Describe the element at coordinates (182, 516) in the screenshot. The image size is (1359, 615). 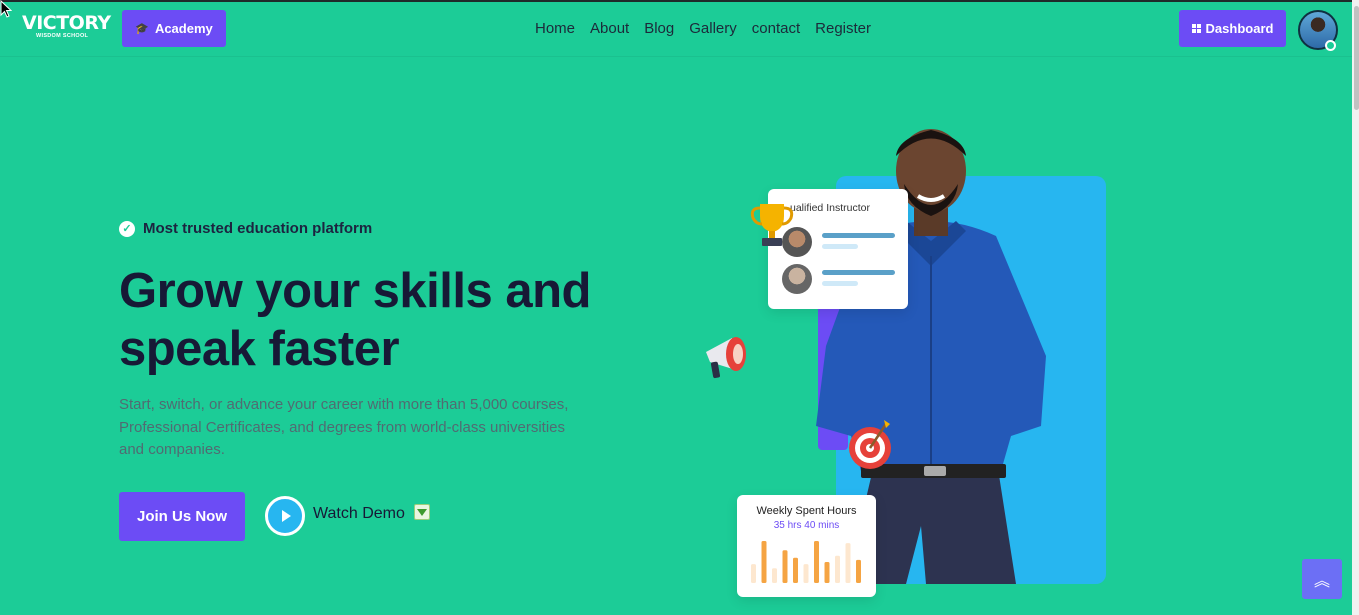
I see `join-us-button: Join Us Now` at that location.